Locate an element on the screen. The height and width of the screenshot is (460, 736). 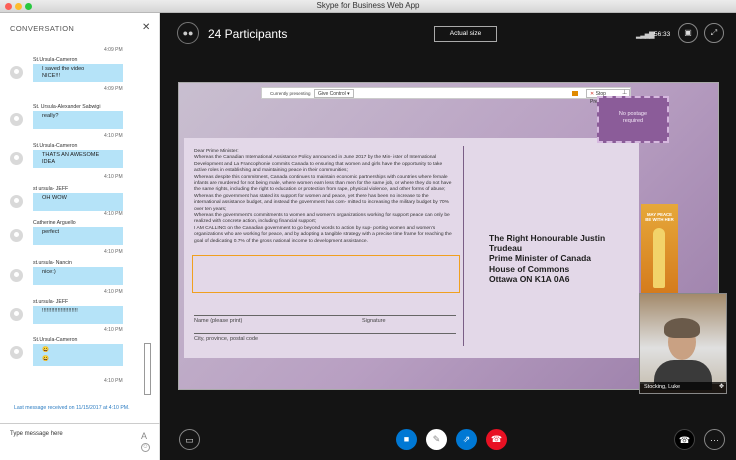
campaign-poster: MAY PEACE BE WITH HER is located at coordinates (659, 250).